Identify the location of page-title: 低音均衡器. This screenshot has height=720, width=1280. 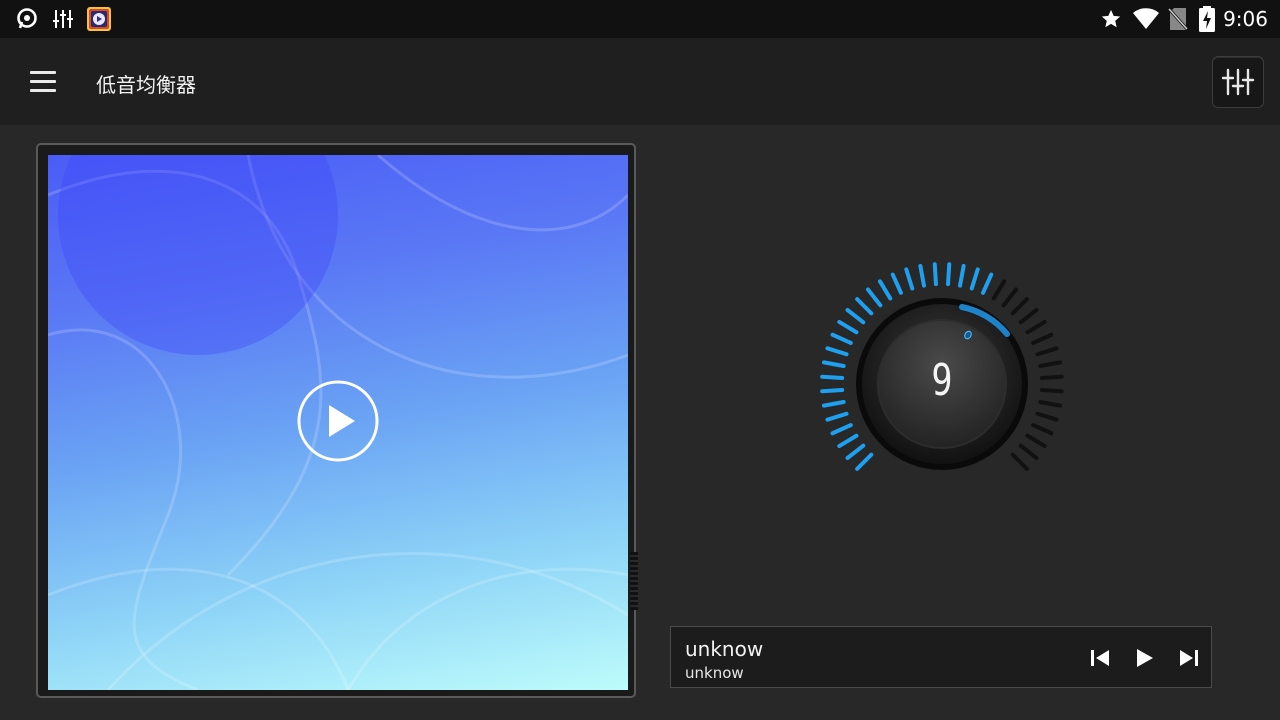
(146, 85).